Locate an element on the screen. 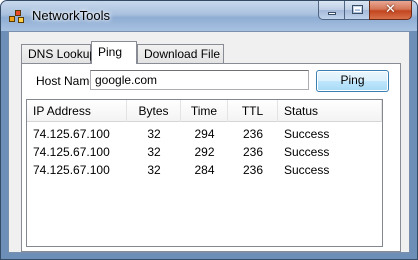 The height and width of the screenshot is (260, 418). tab-dns-lookup: DNS Lookup is located at coordinates (58, 53).